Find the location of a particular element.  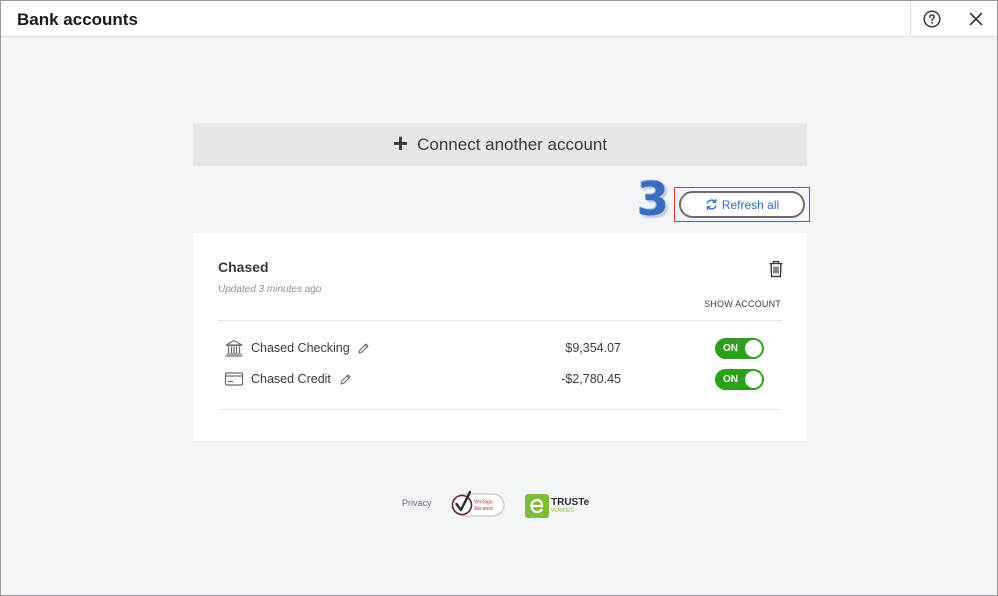

verisign-line1: VeriSign is located at coordinates (483, 503).